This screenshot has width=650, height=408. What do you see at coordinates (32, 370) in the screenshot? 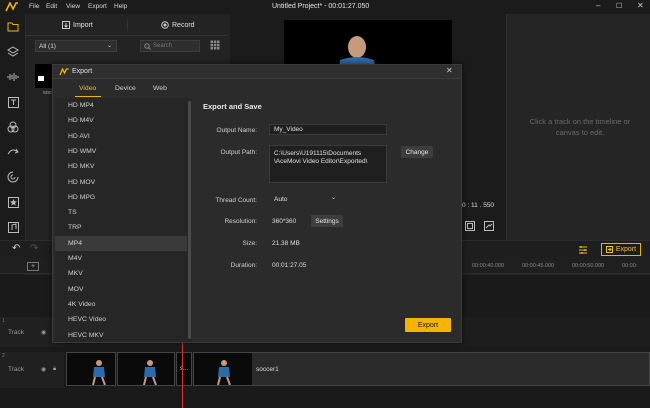
I see `track-header-2: 2 Track ◉ 🔒︎` at bounding box center [32, 370].